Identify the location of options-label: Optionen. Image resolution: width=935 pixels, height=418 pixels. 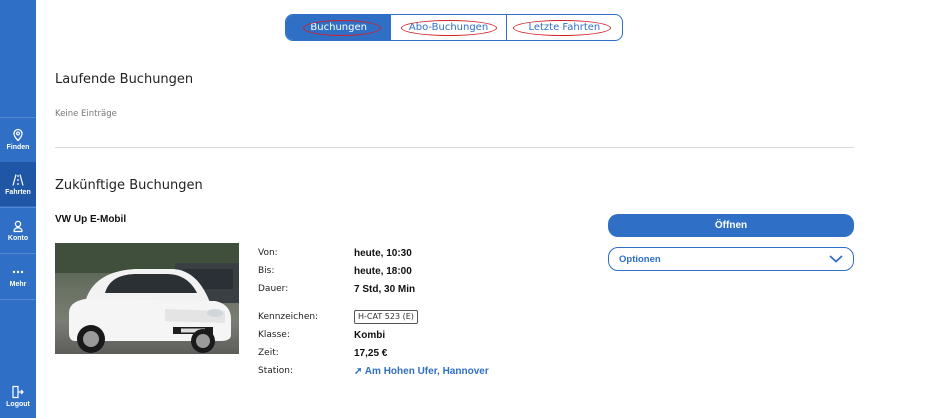
(640, 259).